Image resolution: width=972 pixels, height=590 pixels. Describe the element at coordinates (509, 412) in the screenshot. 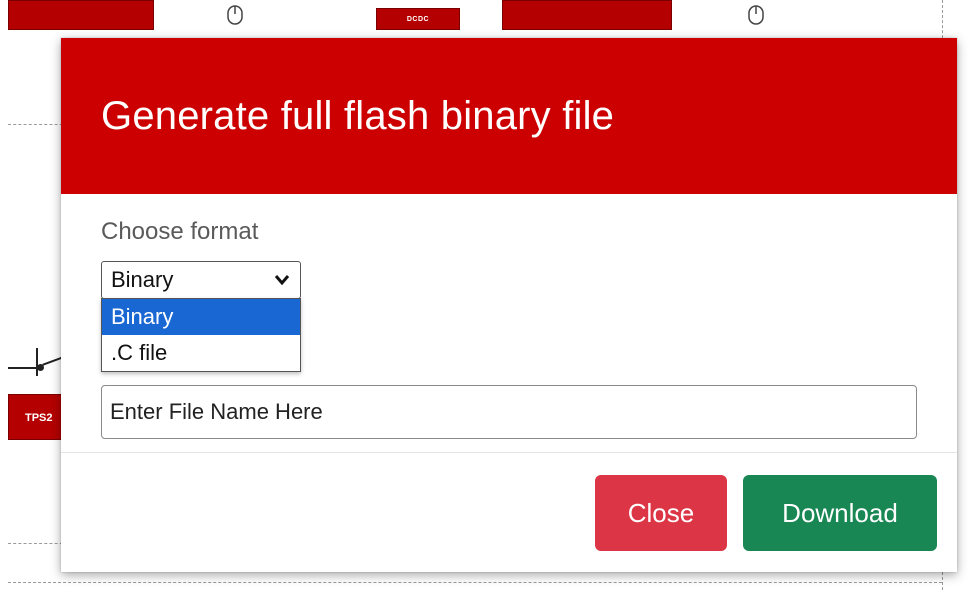

I see `filename-input: Enter File Name Here` at that location.